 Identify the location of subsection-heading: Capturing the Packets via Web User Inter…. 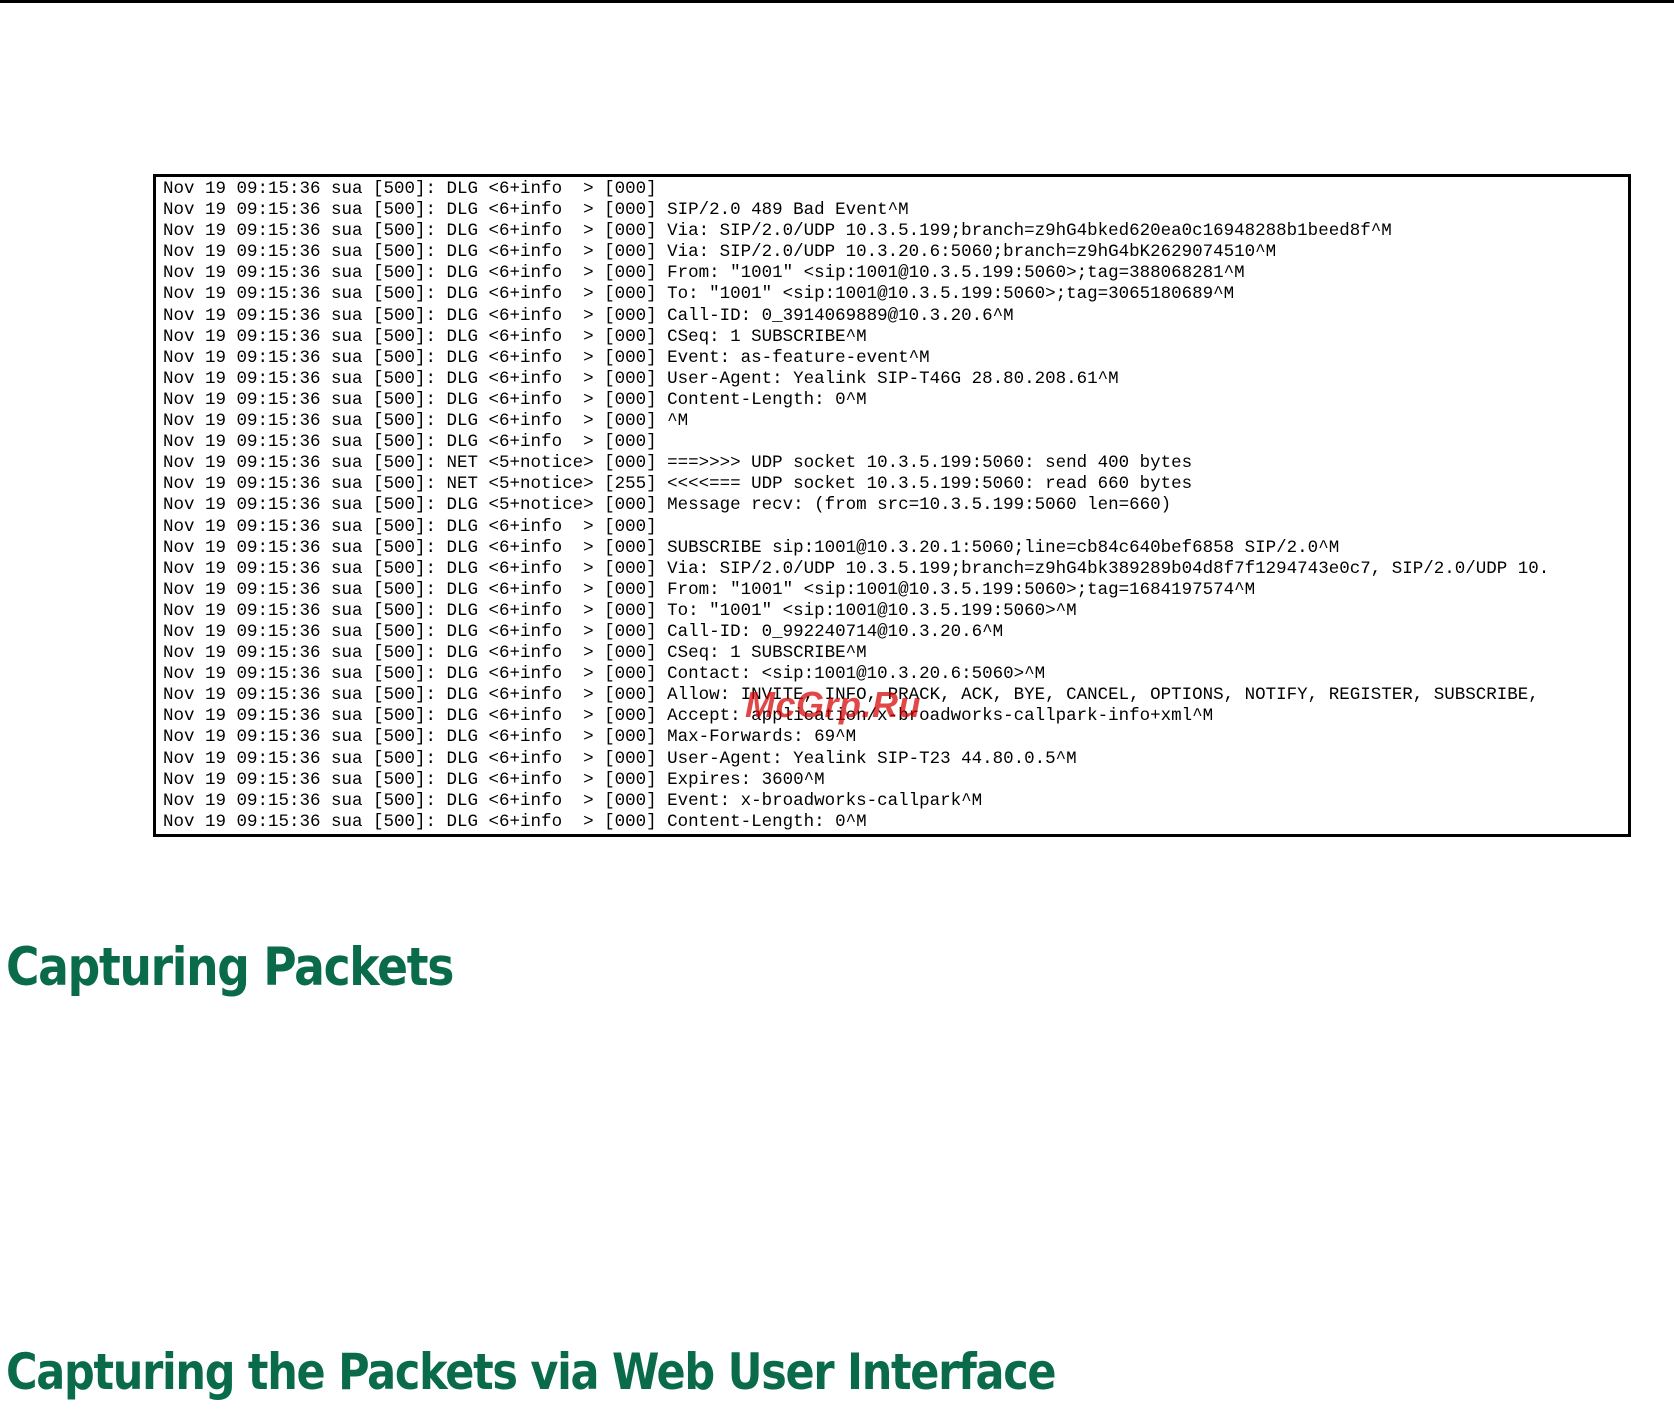
(531, 1372).